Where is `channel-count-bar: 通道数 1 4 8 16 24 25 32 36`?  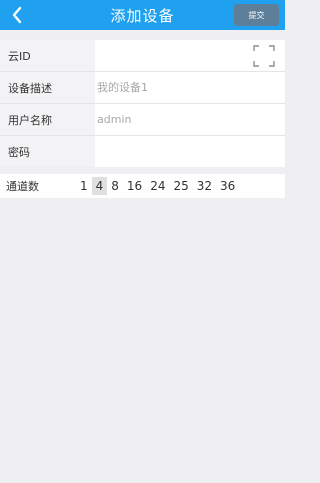
channel-count-bar: 通道数 1 4 8 16 24 25 32 36 is located at coordinates (142, 186).